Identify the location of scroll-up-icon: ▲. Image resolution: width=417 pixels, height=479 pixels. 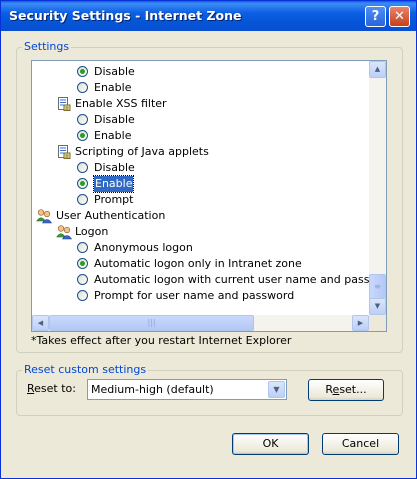
(377, 69).